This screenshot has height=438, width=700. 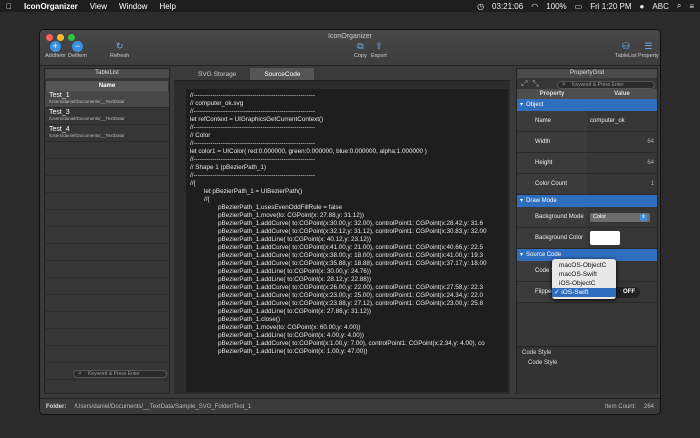 I want to click on category-draw-mode: ▾ Draw Mode, so click(x=587, y=201).